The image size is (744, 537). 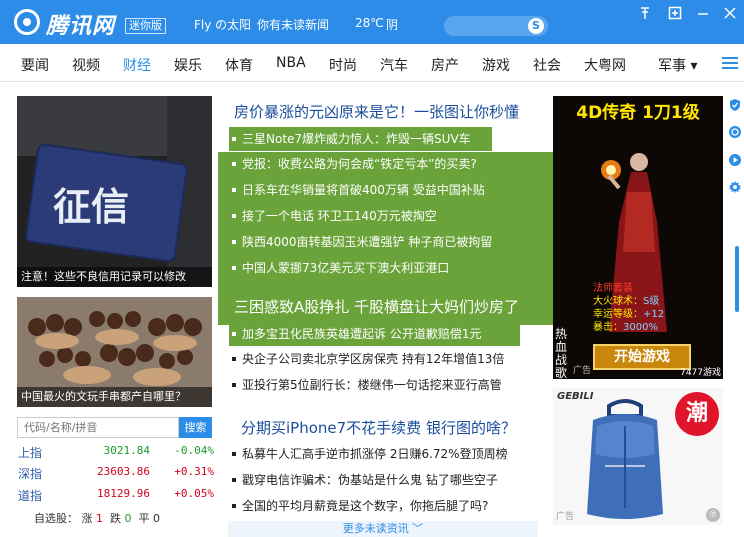 I want to click on trend-badge: 潮, so click(x=697, y=414).